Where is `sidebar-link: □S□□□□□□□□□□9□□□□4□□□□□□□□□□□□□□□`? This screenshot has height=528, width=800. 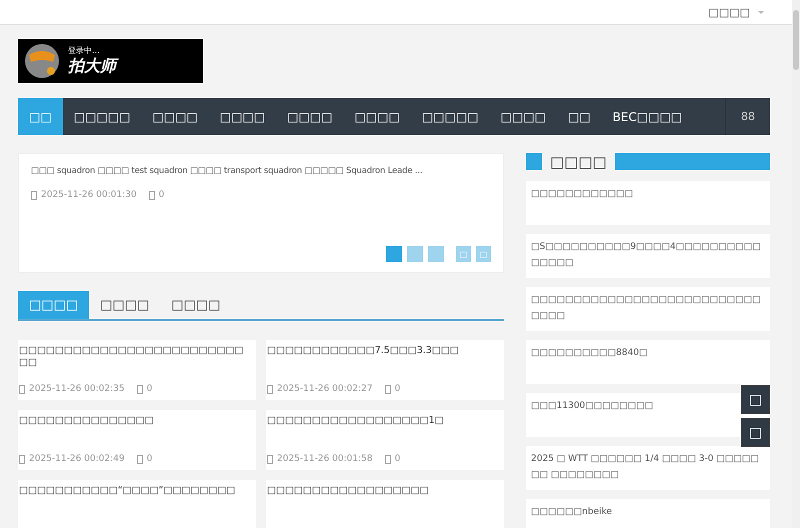
sidebar-link: □S□□□□□□□□□□9□□□□4□□□□□□□□□□□□□□□ is located at coordinates (648, 256).